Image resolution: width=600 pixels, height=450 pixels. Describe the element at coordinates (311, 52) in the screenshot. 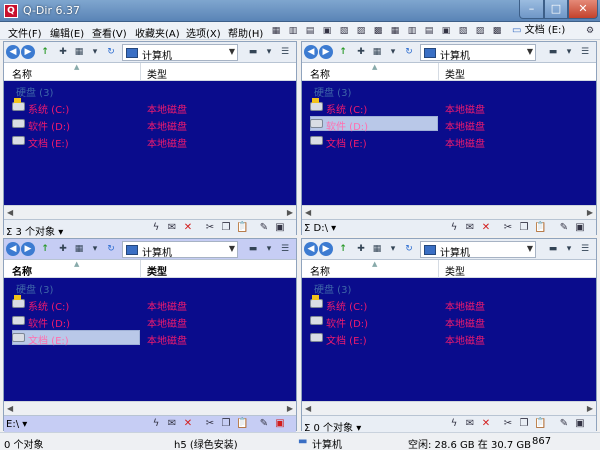

I see `back-icon: ◀` at that location.